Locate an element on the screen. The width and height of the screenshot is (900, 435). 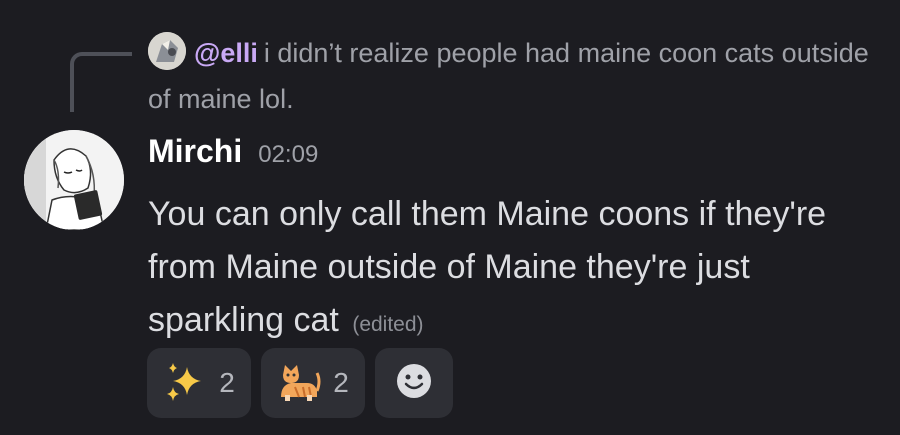
cat-icon is located at coordinates (299, 383).